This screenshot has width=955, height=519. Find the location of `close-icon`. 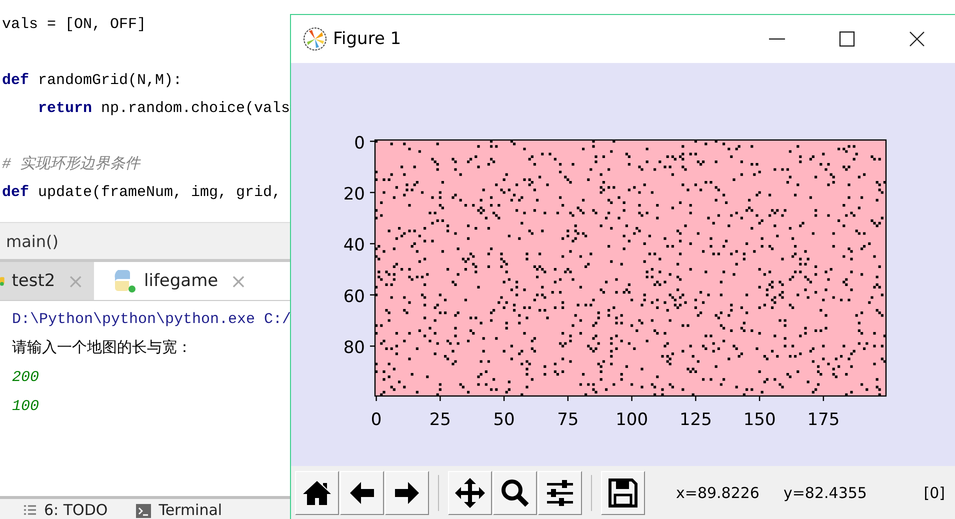

close-icon is located at coordinates (917, 39).